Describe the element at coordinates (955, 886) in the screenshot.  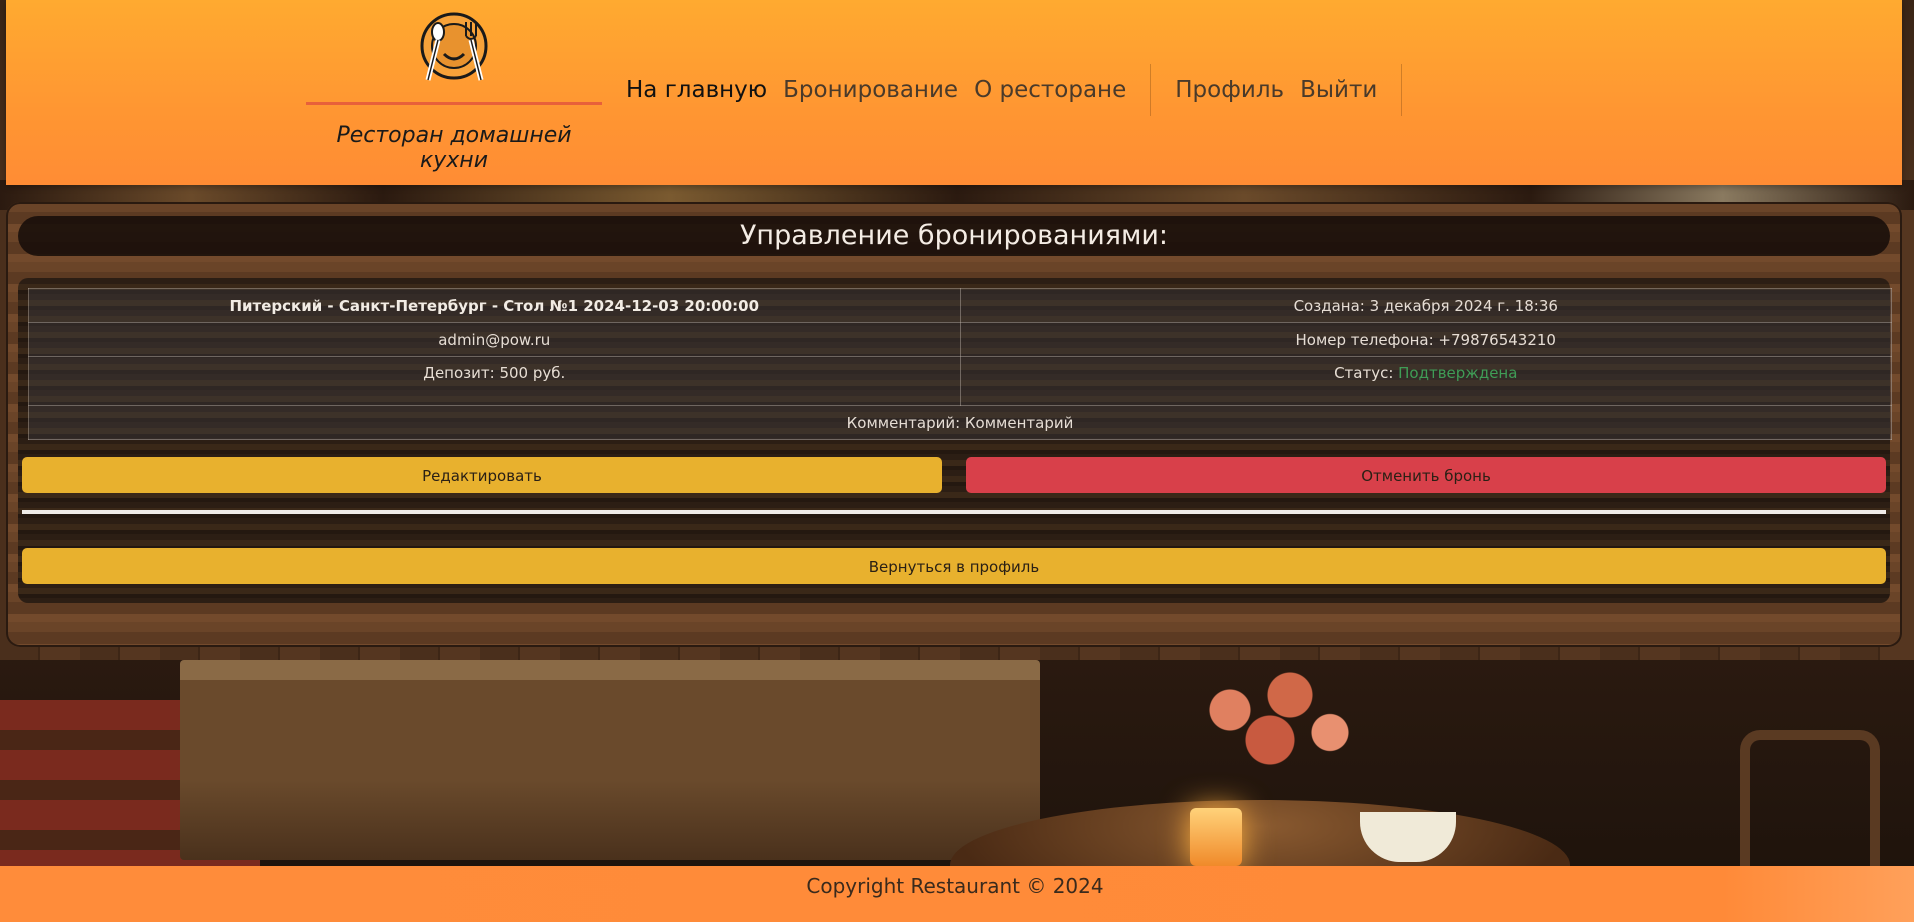
I see `copyright-text: Copyright Restaurant © 2024` at that location.